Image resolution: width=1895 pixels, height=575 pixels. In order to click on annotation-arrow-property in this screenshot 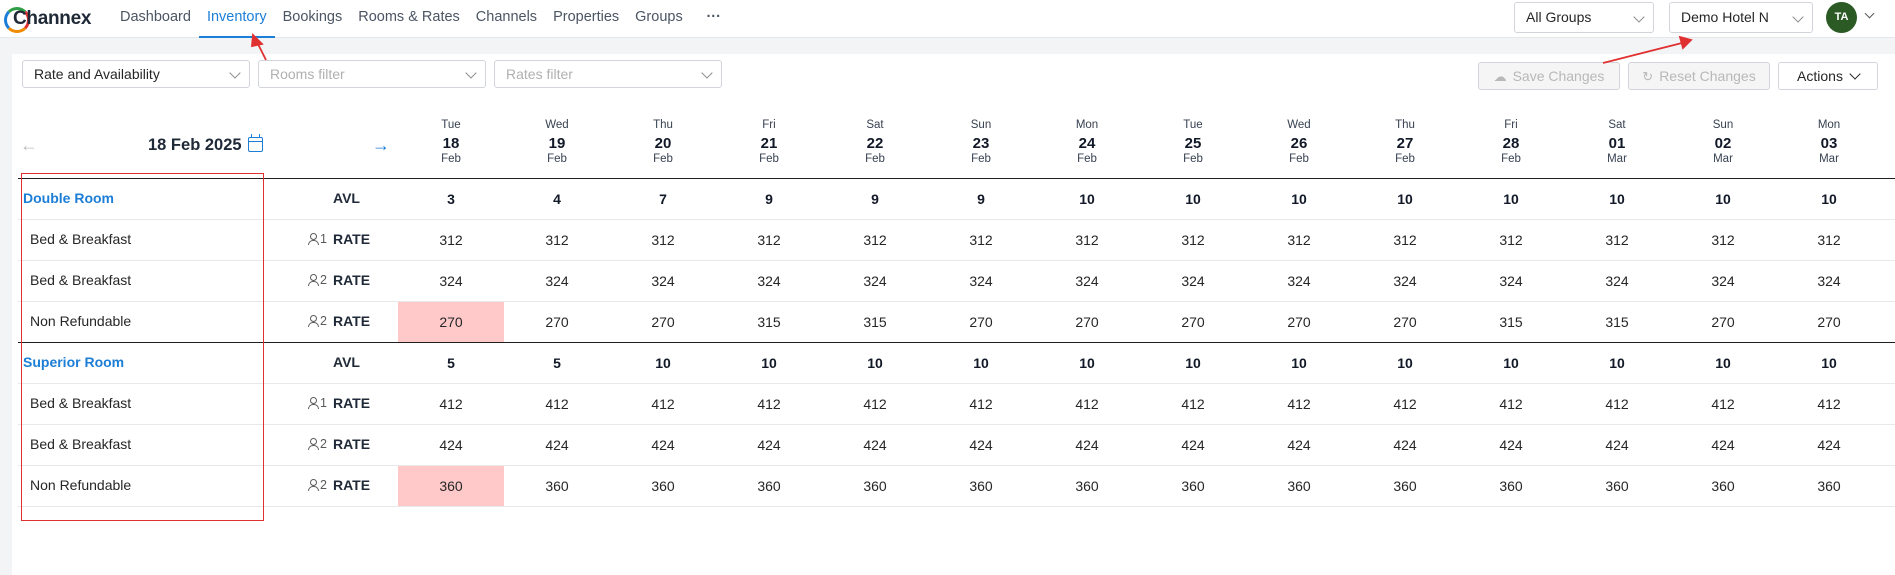, I will do `click(1642, 53)`.